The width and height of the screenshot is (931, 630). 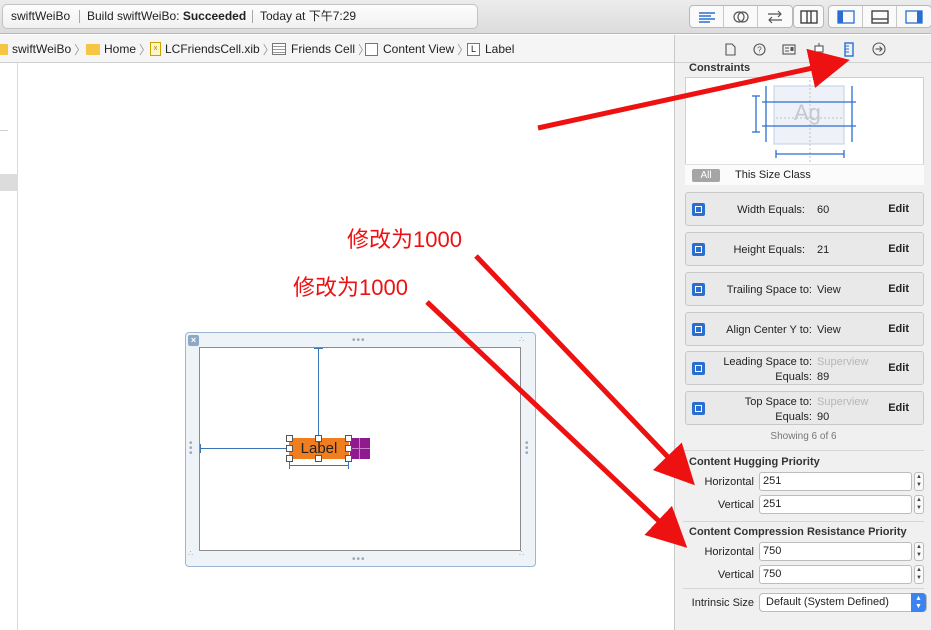 I want to click on xib-file-icon: x, so click(x=155, y=49).